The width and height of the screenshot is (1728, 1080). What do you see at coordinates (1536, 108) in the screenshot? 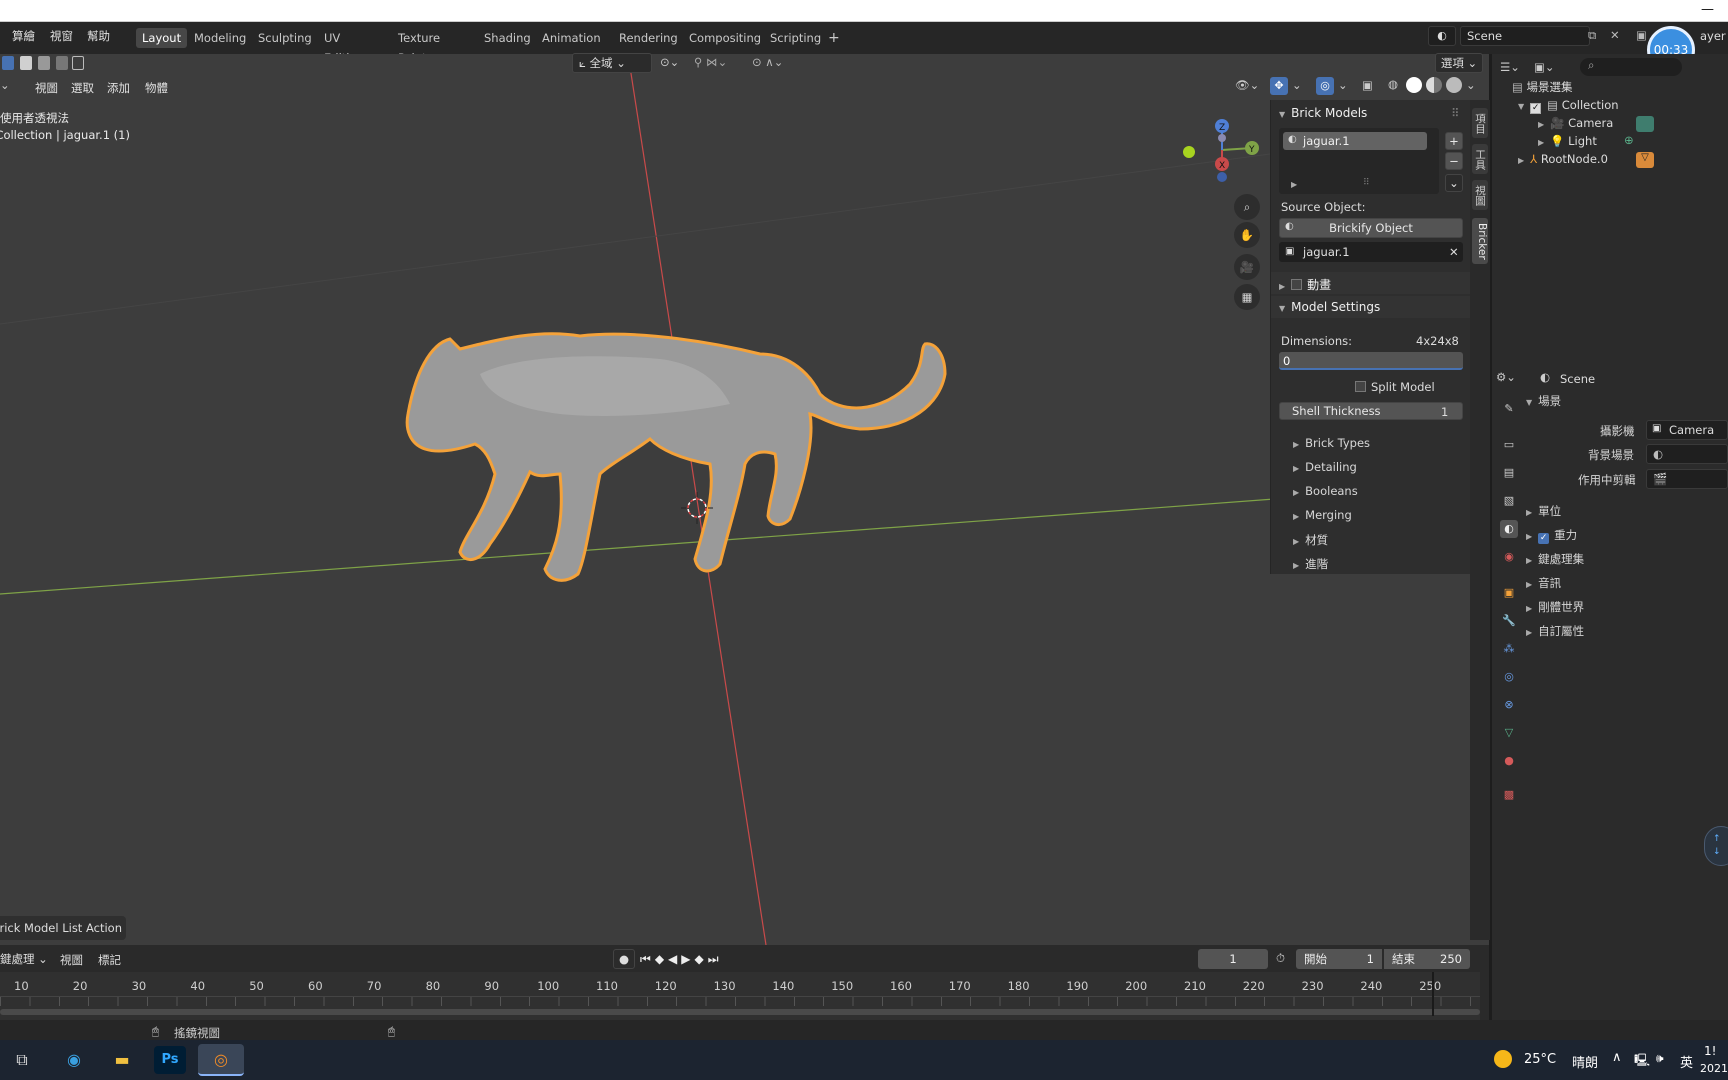
I see `collection-checkbox: ✓` at bounding box center [1536, 108].